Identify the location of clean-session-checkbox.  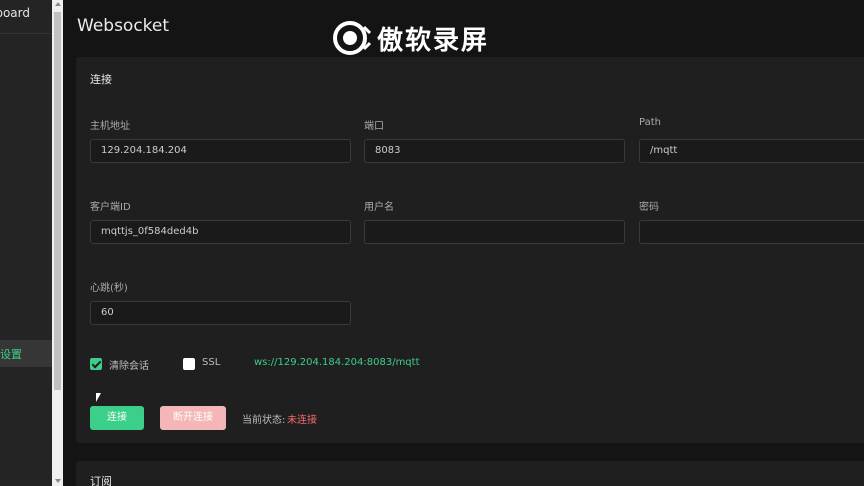
(96, 364).